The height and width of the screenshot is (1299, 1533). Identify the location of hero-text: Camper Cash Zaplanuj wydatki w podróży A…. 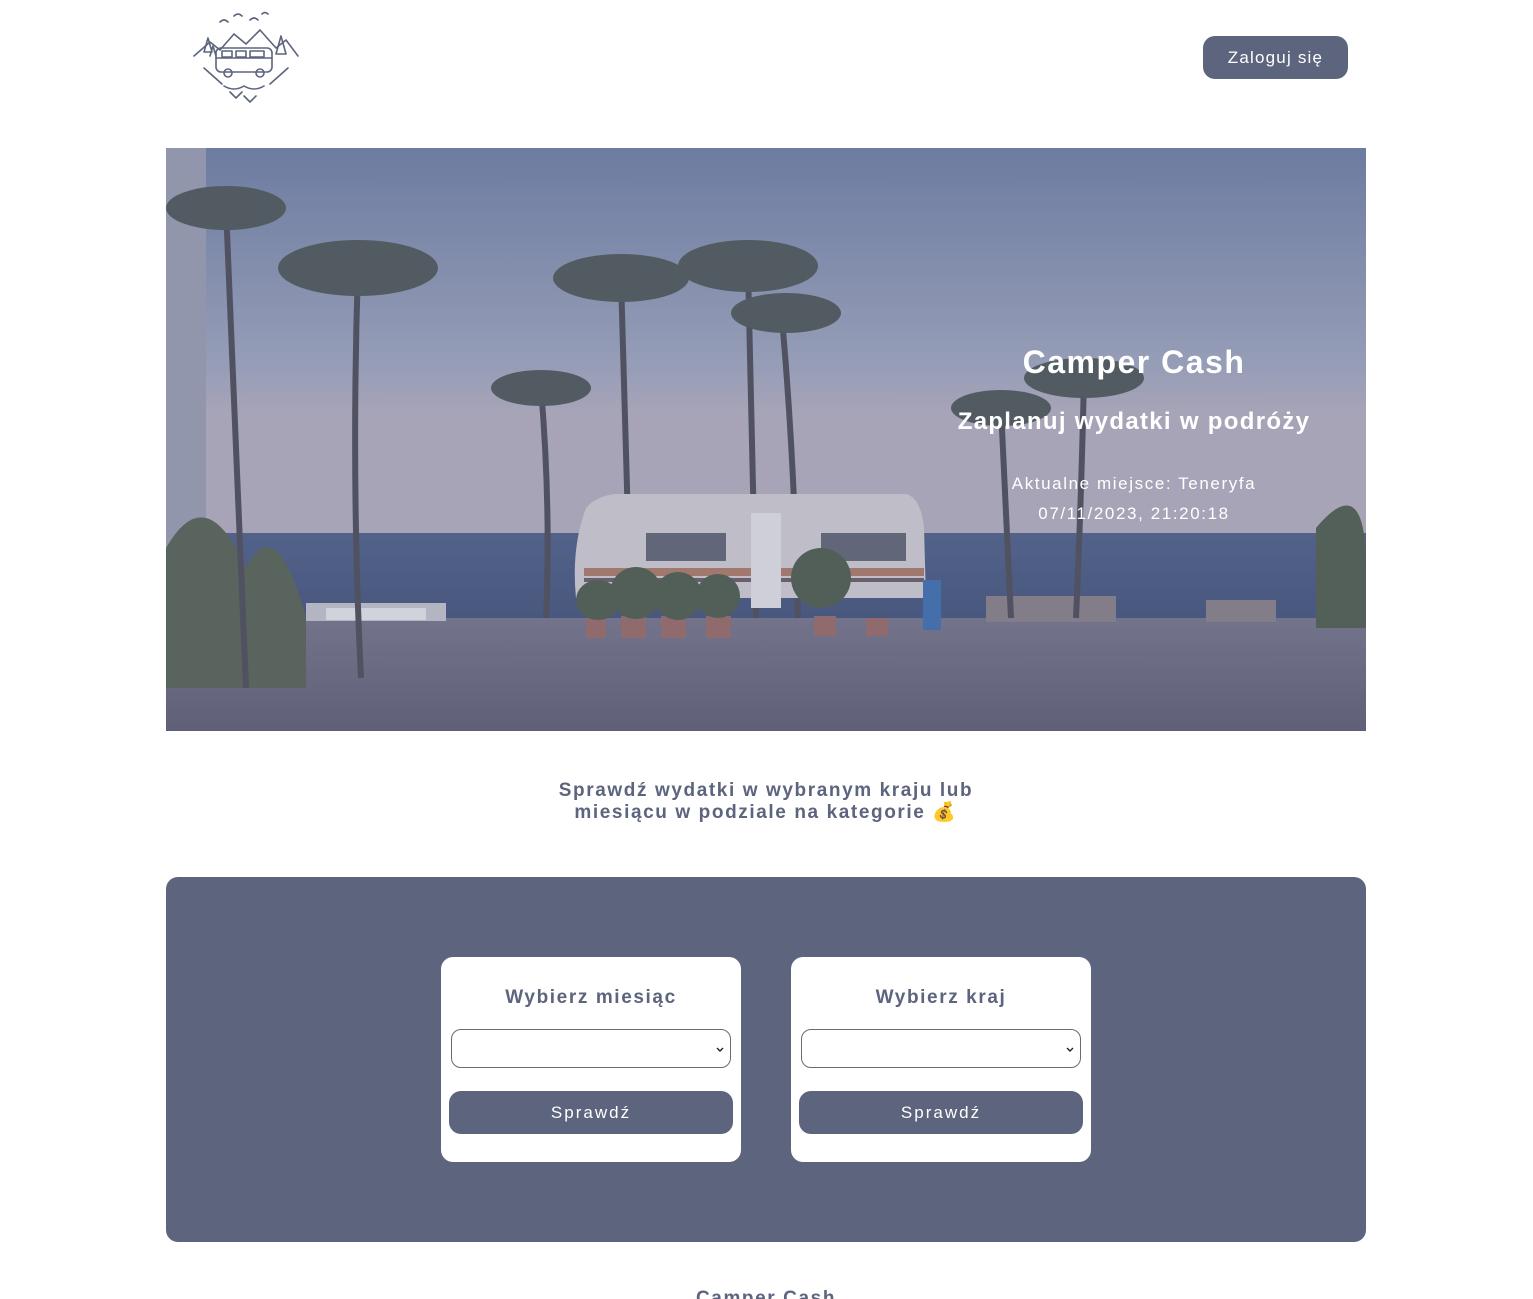
(1134, 434).